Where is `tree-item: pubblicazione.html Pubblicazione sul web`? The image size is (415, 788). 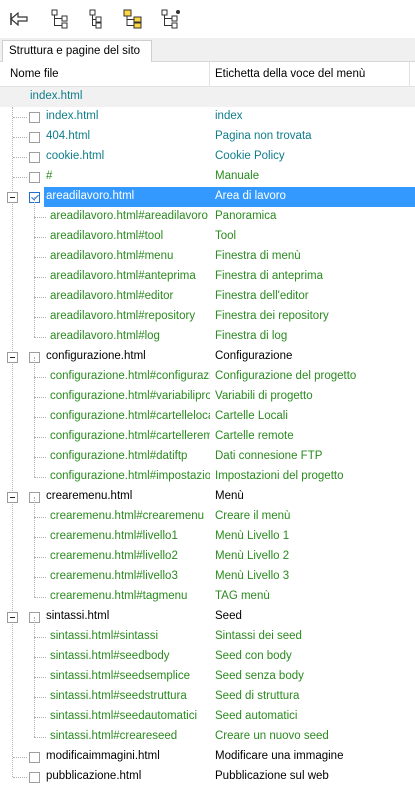 tree-item: pubblicazione.html Pubblicazione sul web is located at coordinates (207, 777).